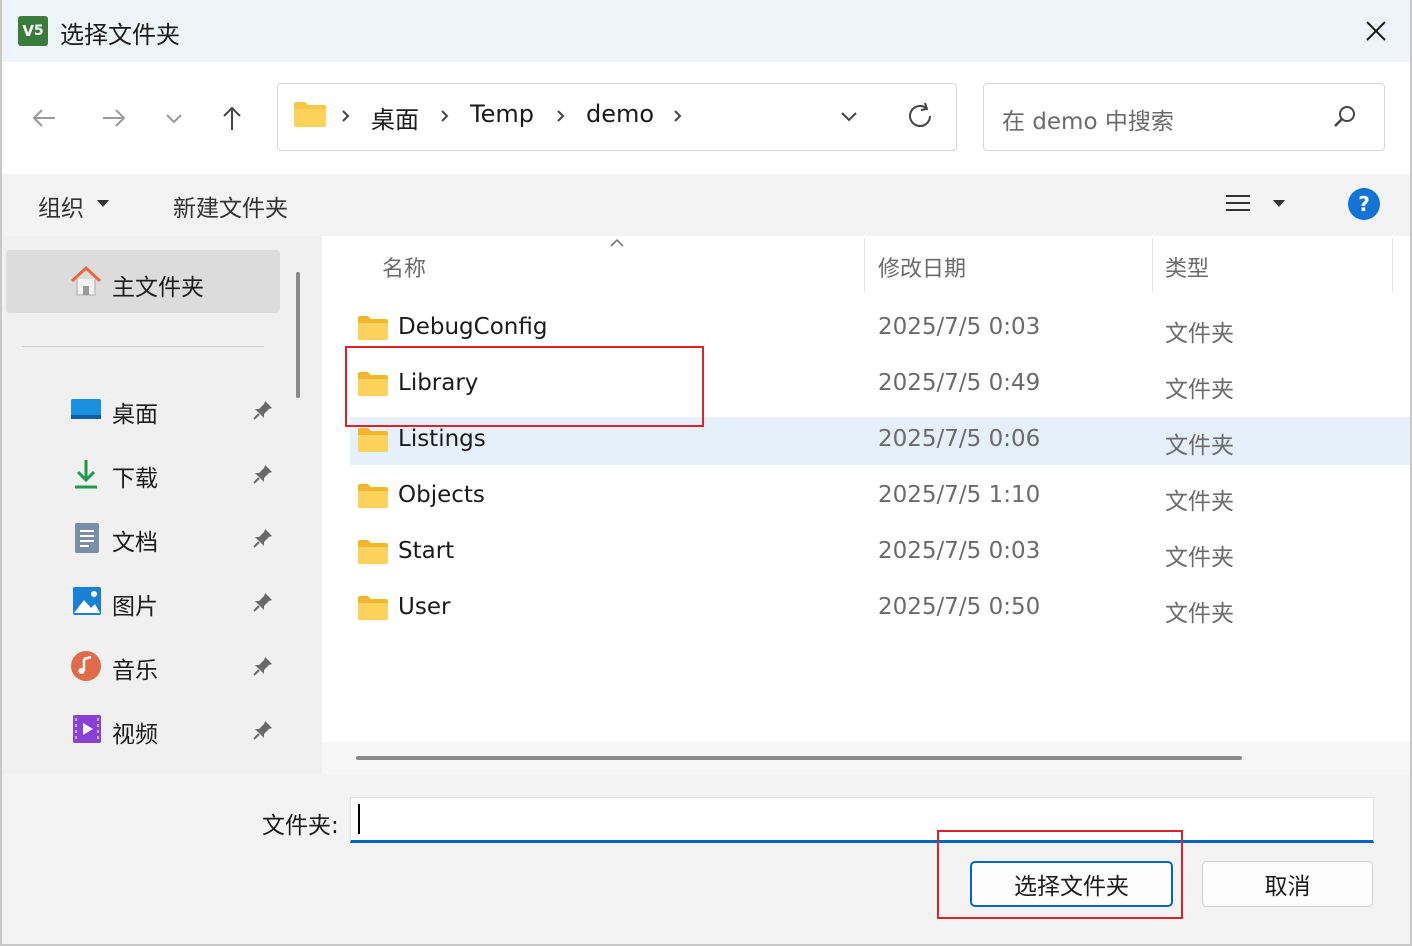  What do you see at coordinates (959, 383) in the screenshot?
I see `file-date: 2025/7/5 0:49` at bounding box center [959, 383].